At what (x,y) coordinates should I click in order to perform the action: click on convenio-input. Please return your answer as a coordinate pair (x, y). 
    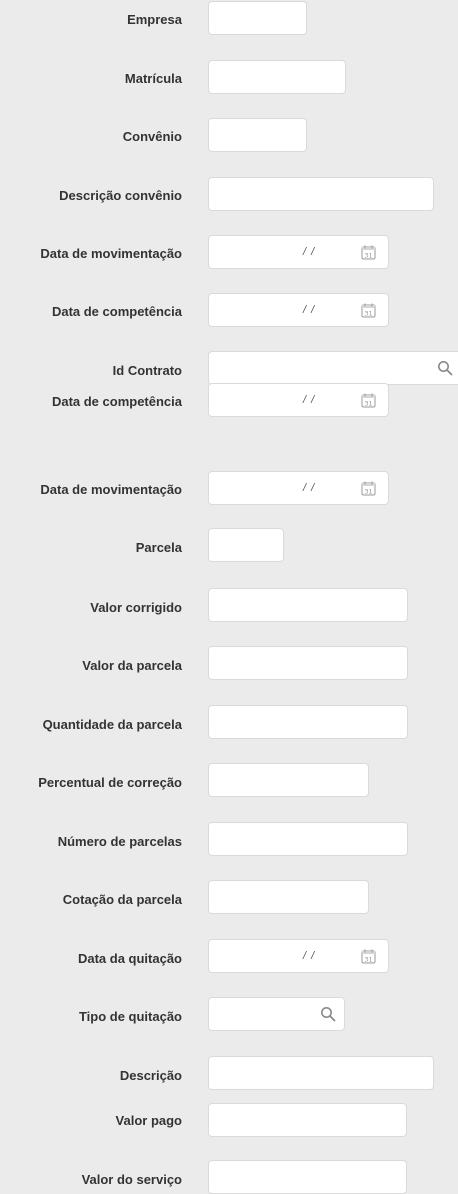
    Looking at the image, I should click on (257, 135).